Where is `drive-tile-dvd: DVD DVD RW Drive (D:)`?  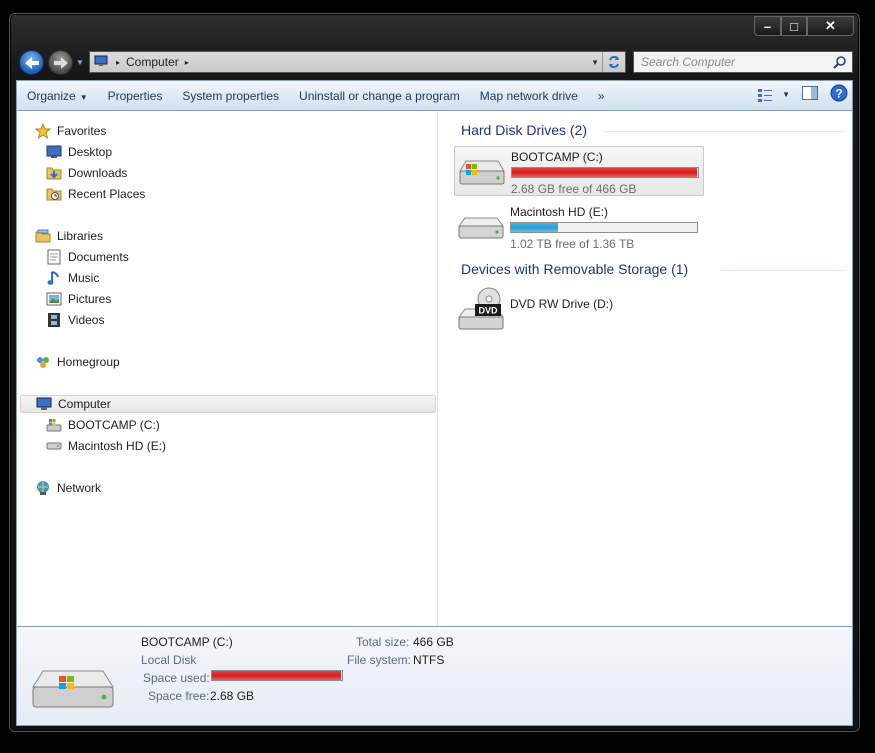
drive-tile-dvd: DVD DVD RW Drive (D:) is located at coordinates (579, 309).